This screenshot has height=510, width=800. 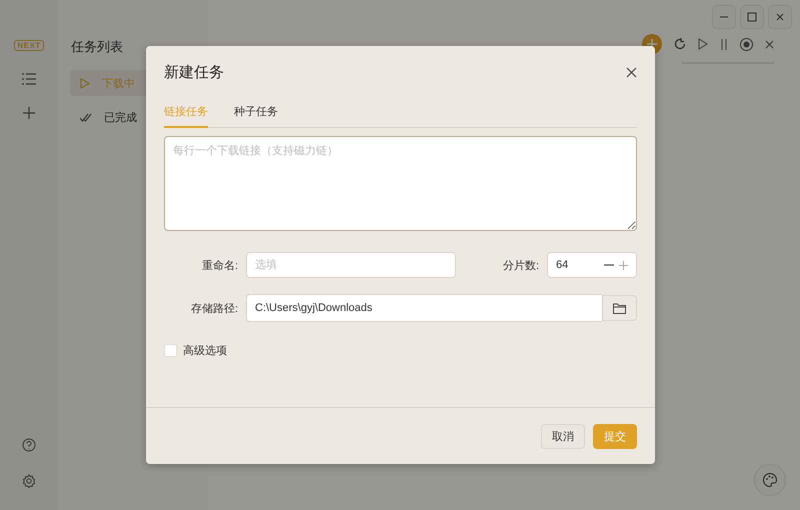 What do you see at coordinates (29, 481) in the screenshot?
I see `settings-icon` at bounding box center [29, 481].